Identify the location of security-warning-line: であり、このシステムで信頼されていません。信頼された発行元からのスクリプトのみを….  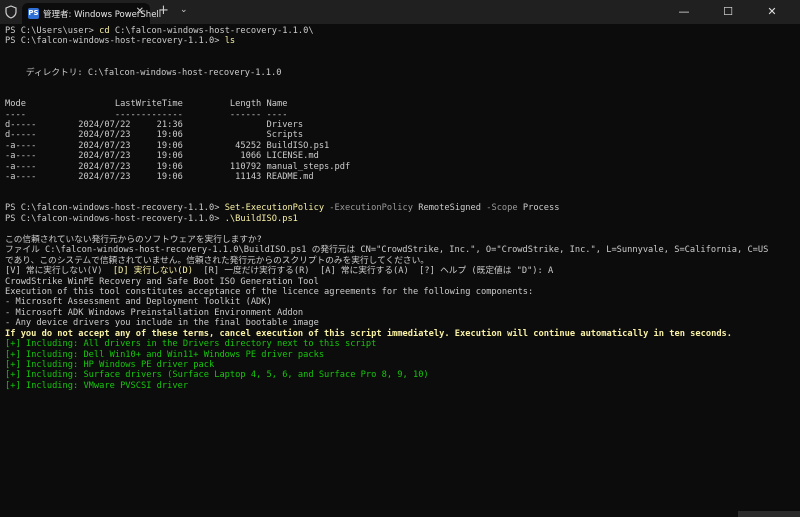
(217, 260).